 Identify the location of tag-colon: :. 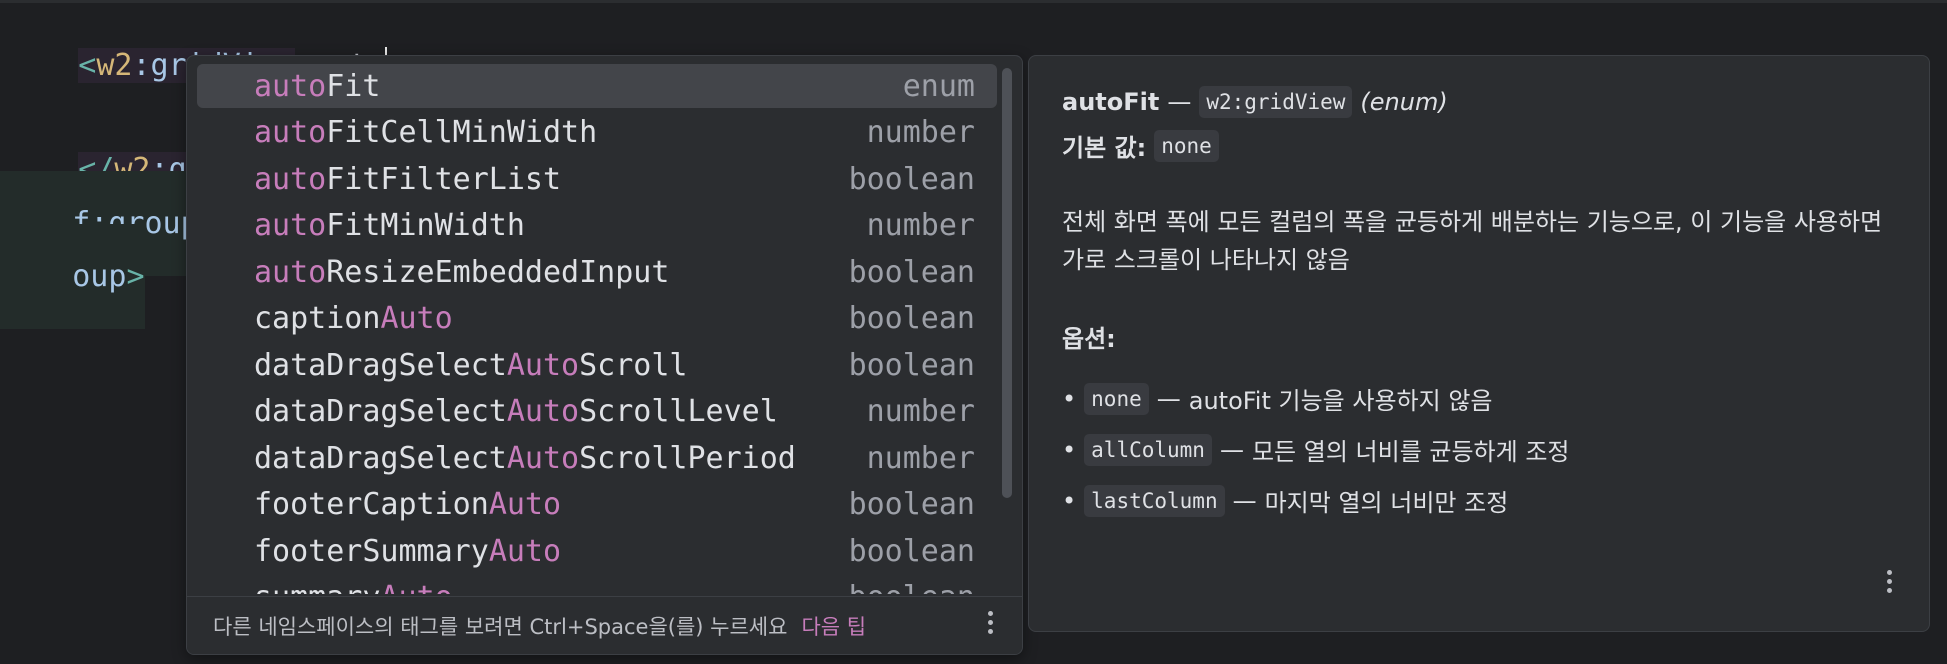
(141, 65).